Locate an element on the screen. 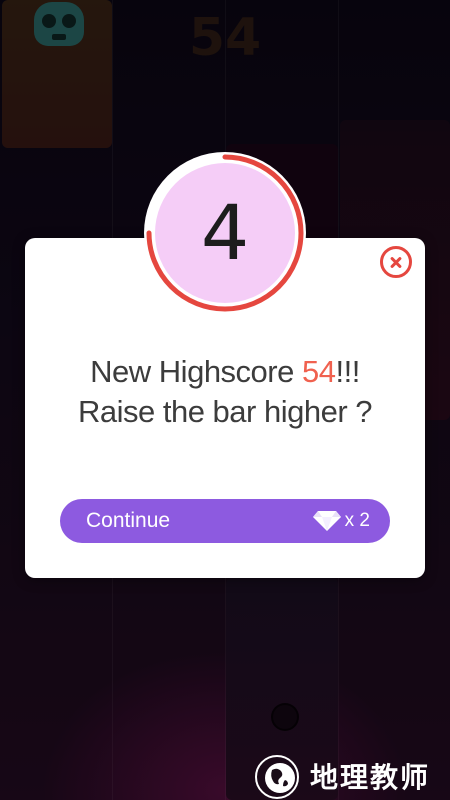 The image size is (450, 800). countdown-number: 4 is located at coordinates (225, 232).